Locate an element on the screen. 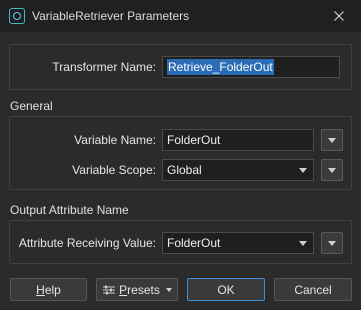 The width and height of the screenshot is (361, 310). fme-app-icon is located at coordinates (17, 16).